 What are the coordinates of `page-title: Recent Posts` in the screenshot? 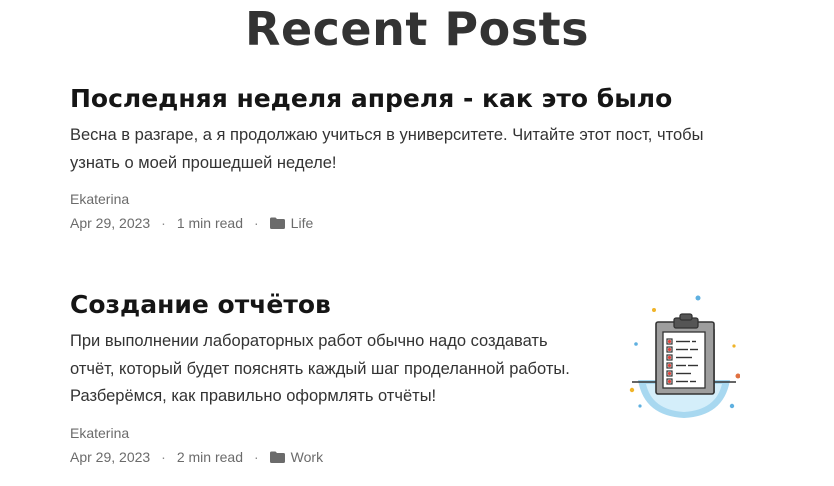 It's located at (417, 29).